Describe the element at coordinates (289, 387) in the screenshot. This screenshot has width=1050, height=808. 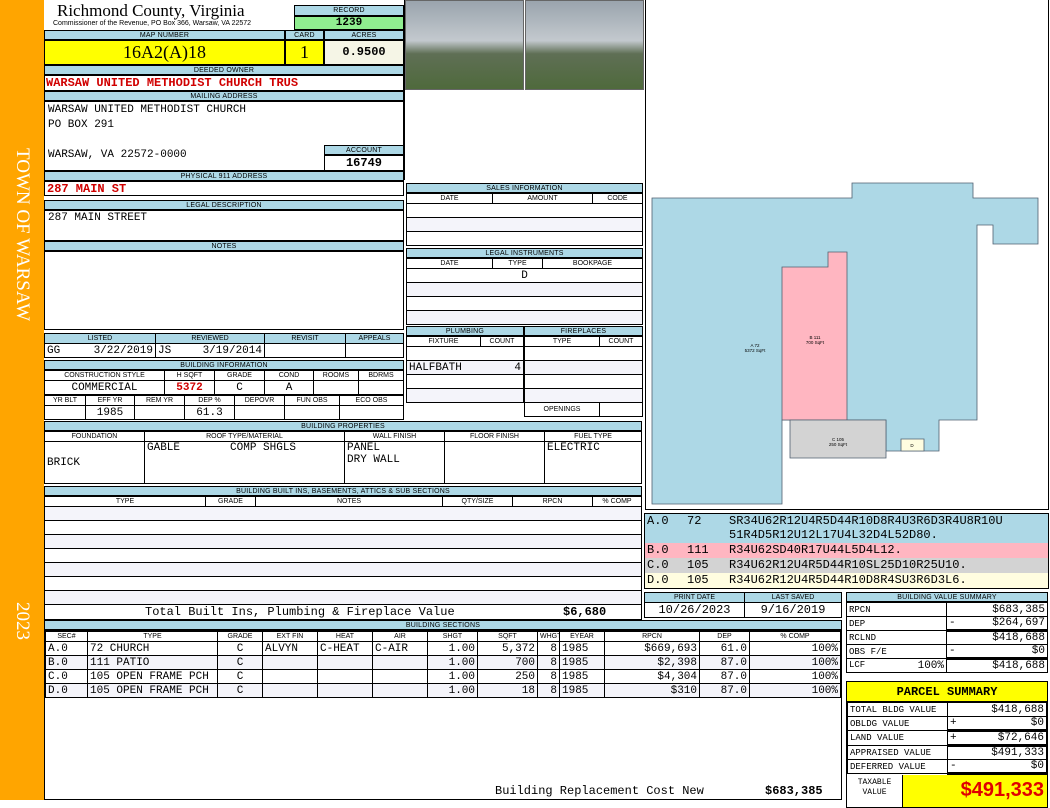
I see `condition: A` at that location.